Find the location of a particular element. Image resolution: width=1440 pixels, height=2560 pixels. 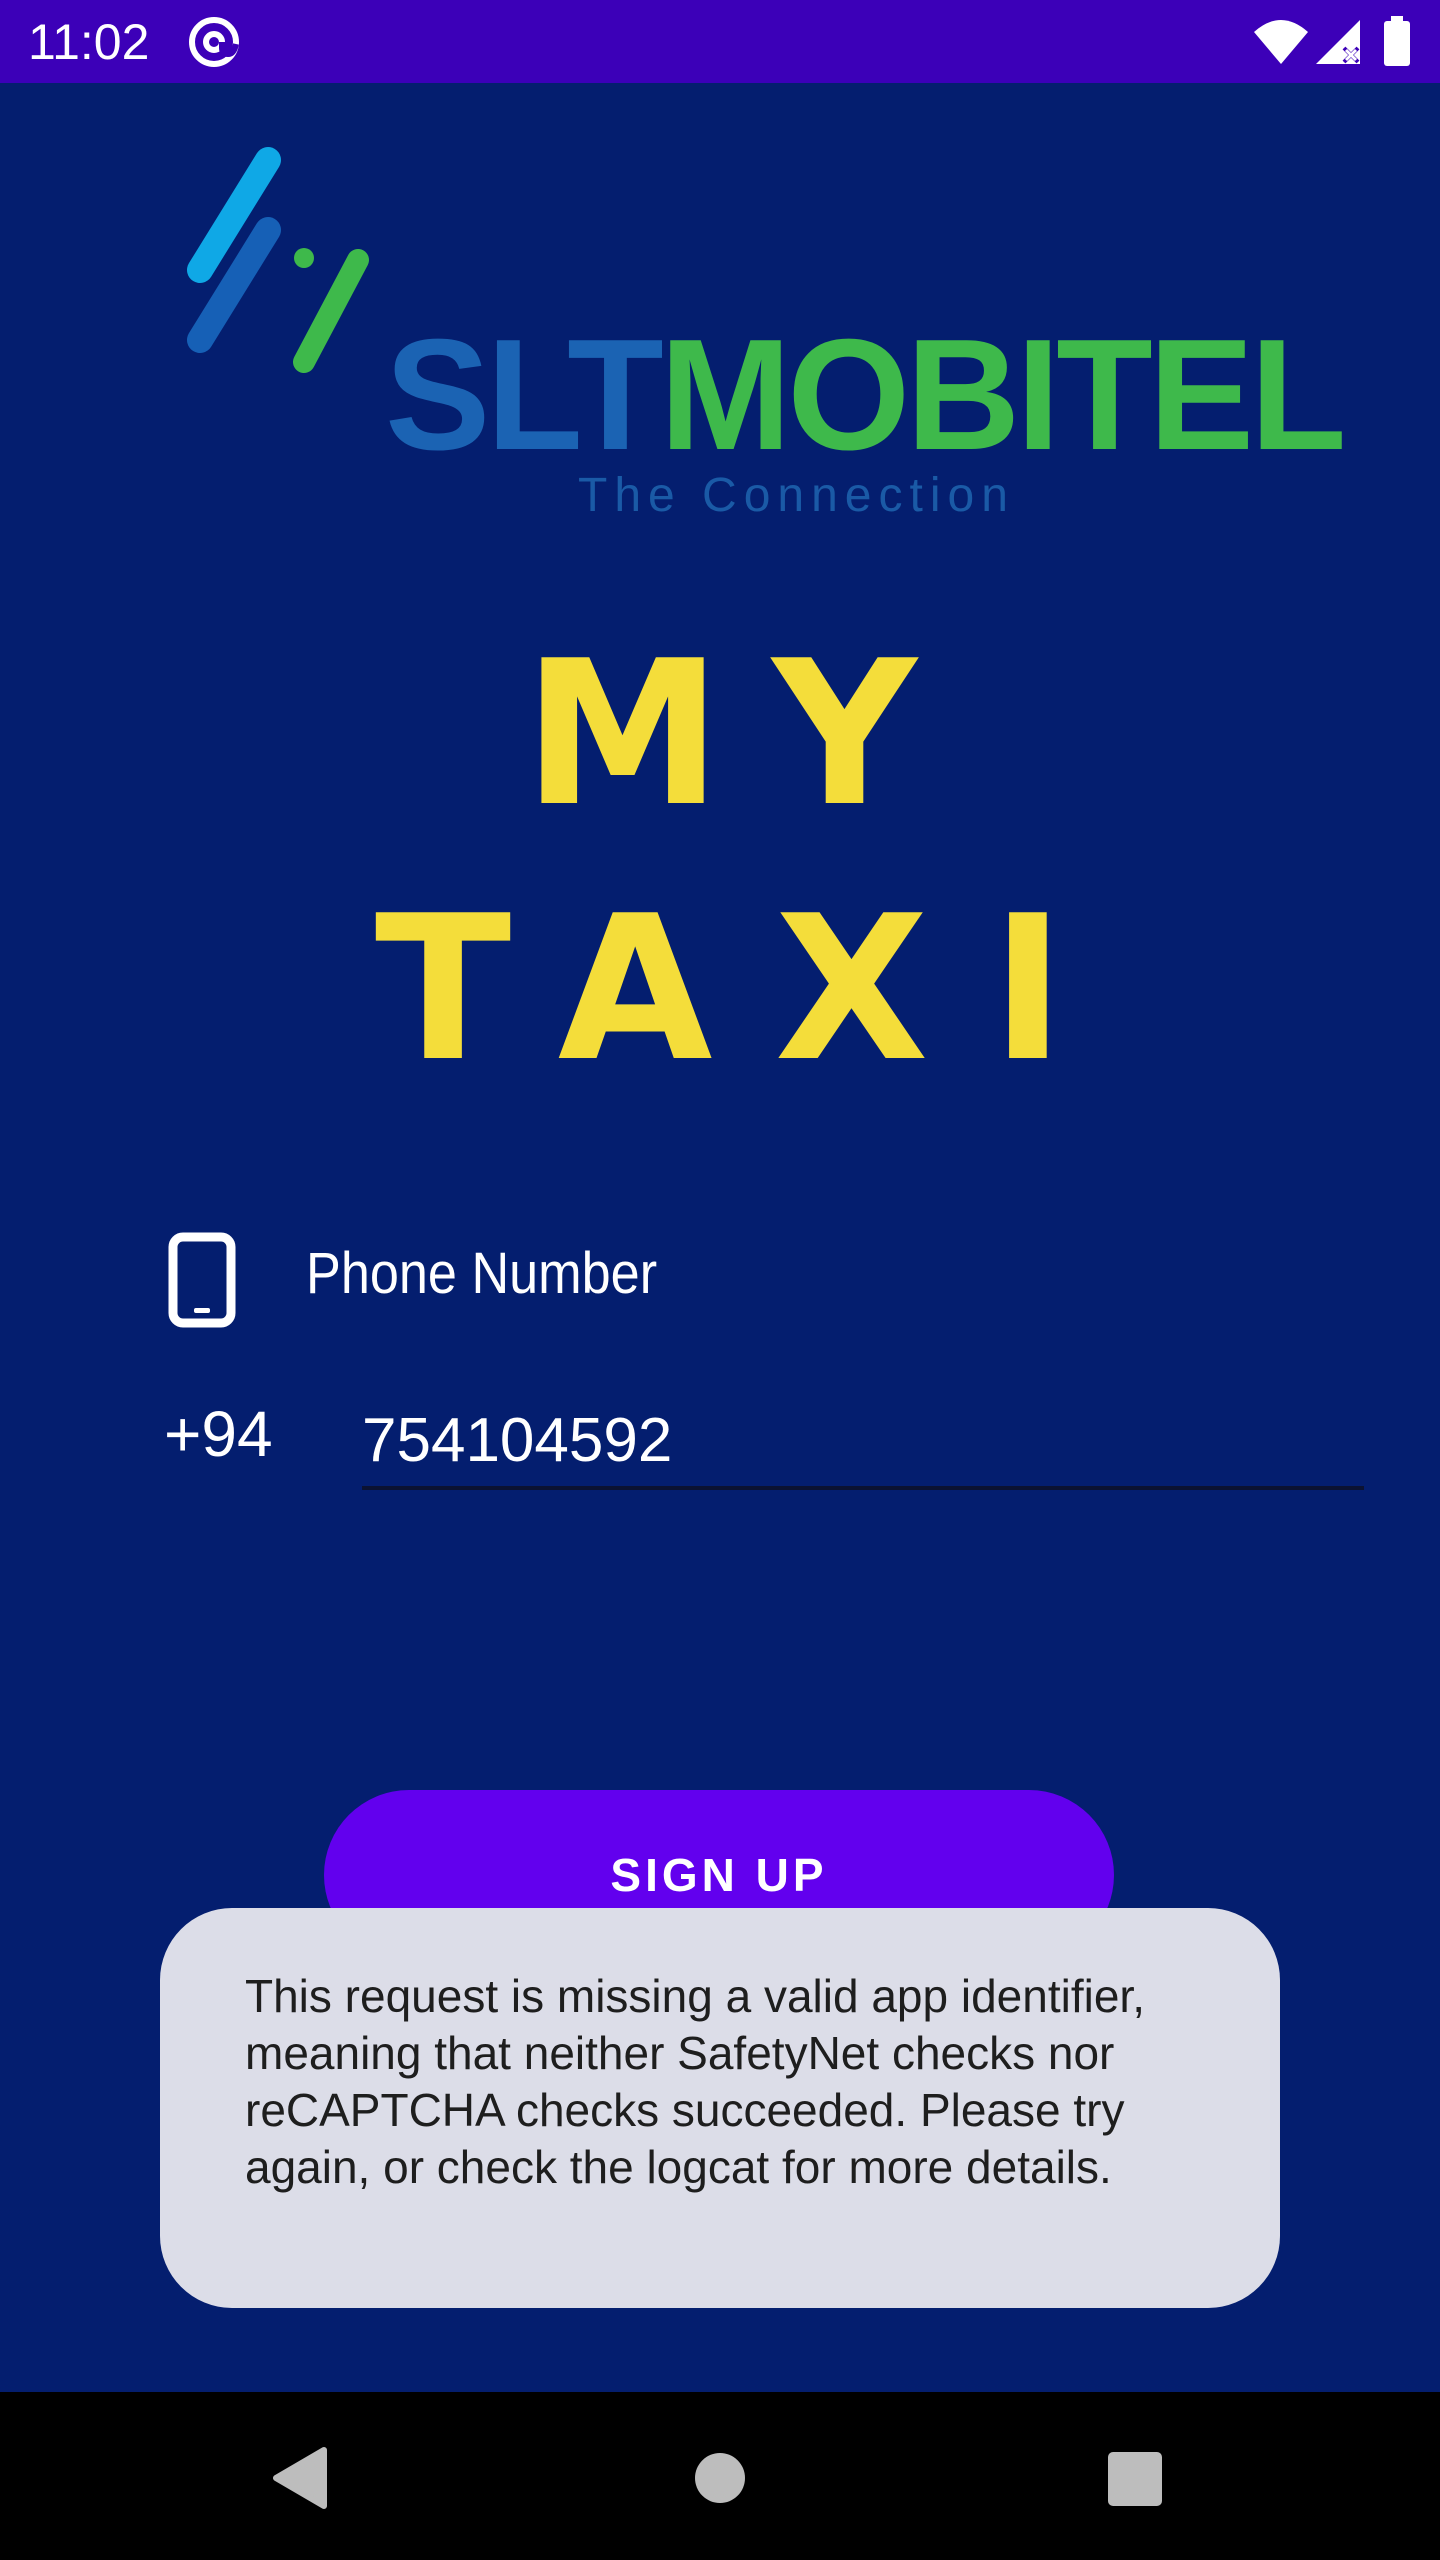

logo-mobitel-text: MOBITEL is located at coordinates (1003, 395).